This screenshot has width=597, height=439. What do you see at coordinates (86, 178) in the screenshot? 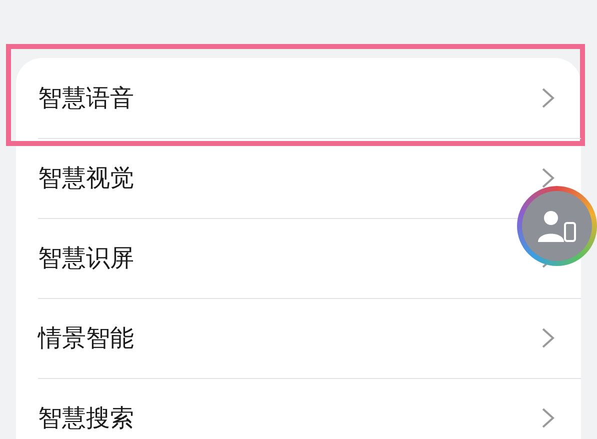
I see `setting-label: 智慧视觉` at bounding box center [86, 178].